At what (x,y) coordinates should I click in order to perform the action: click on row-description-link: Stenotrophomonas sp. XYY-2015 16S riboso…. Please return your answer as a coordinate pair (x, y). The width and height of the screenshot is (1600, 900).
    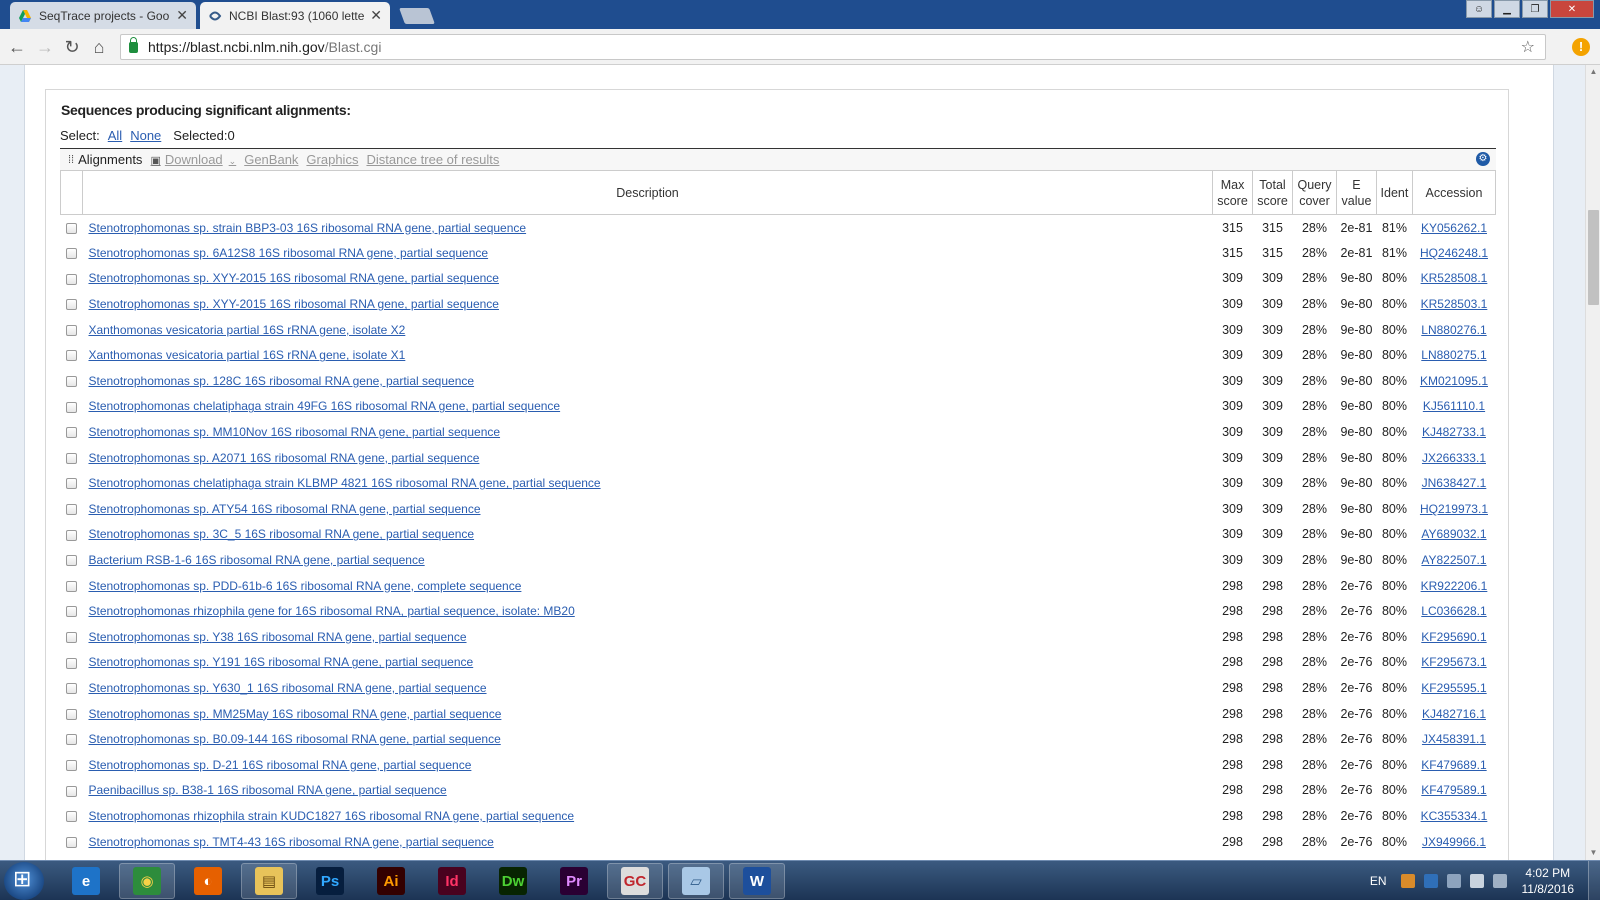
    Looking at the image, I should click on (293, 278).